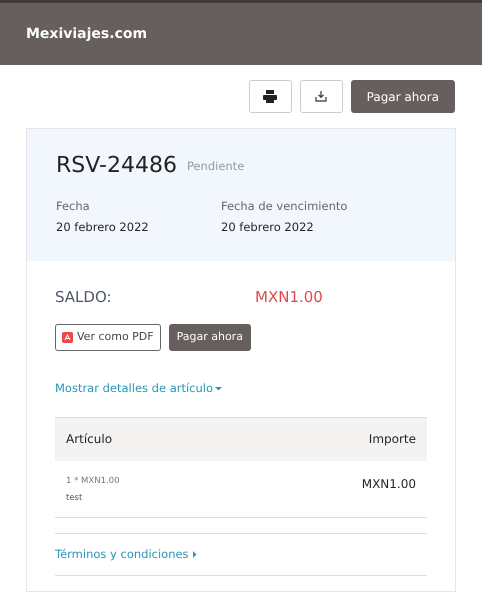  What do you see at coordinates (108, 337) in the screenshot?
I see `view-pdf-button: Ver como PDF` at bounding box center [108, 337].